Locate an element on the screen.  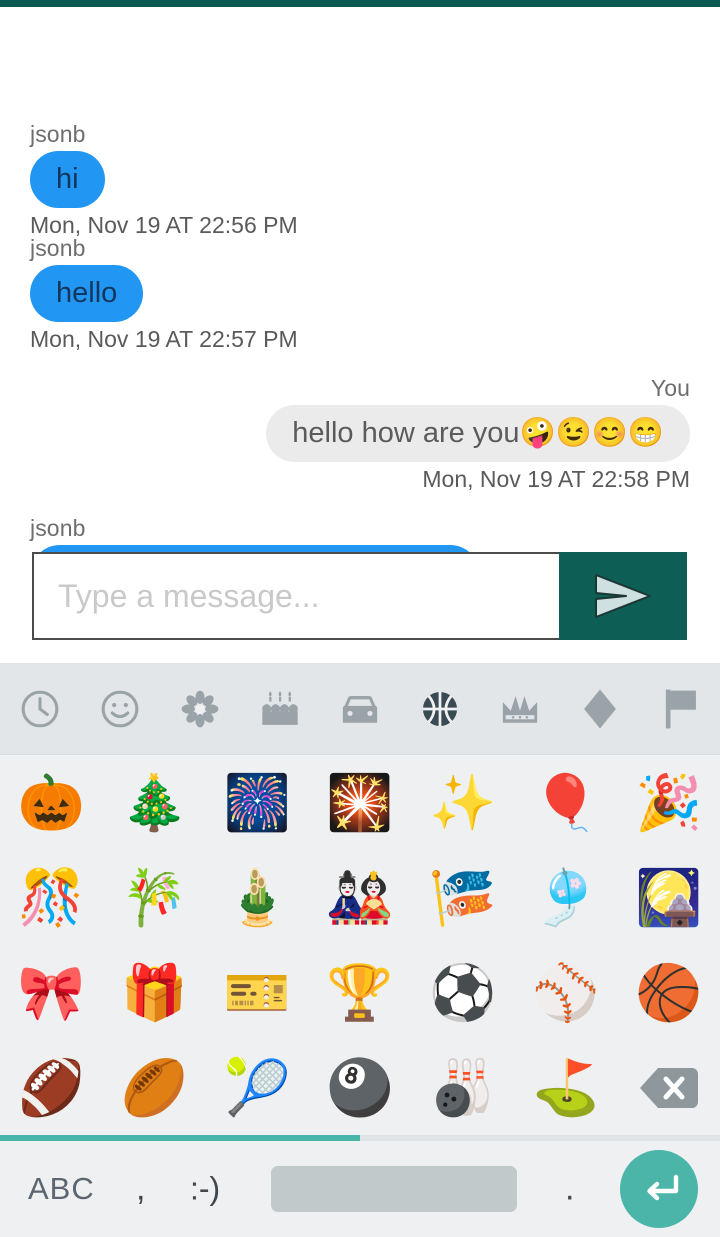
message-bubble is located at coordinates (255, 548).